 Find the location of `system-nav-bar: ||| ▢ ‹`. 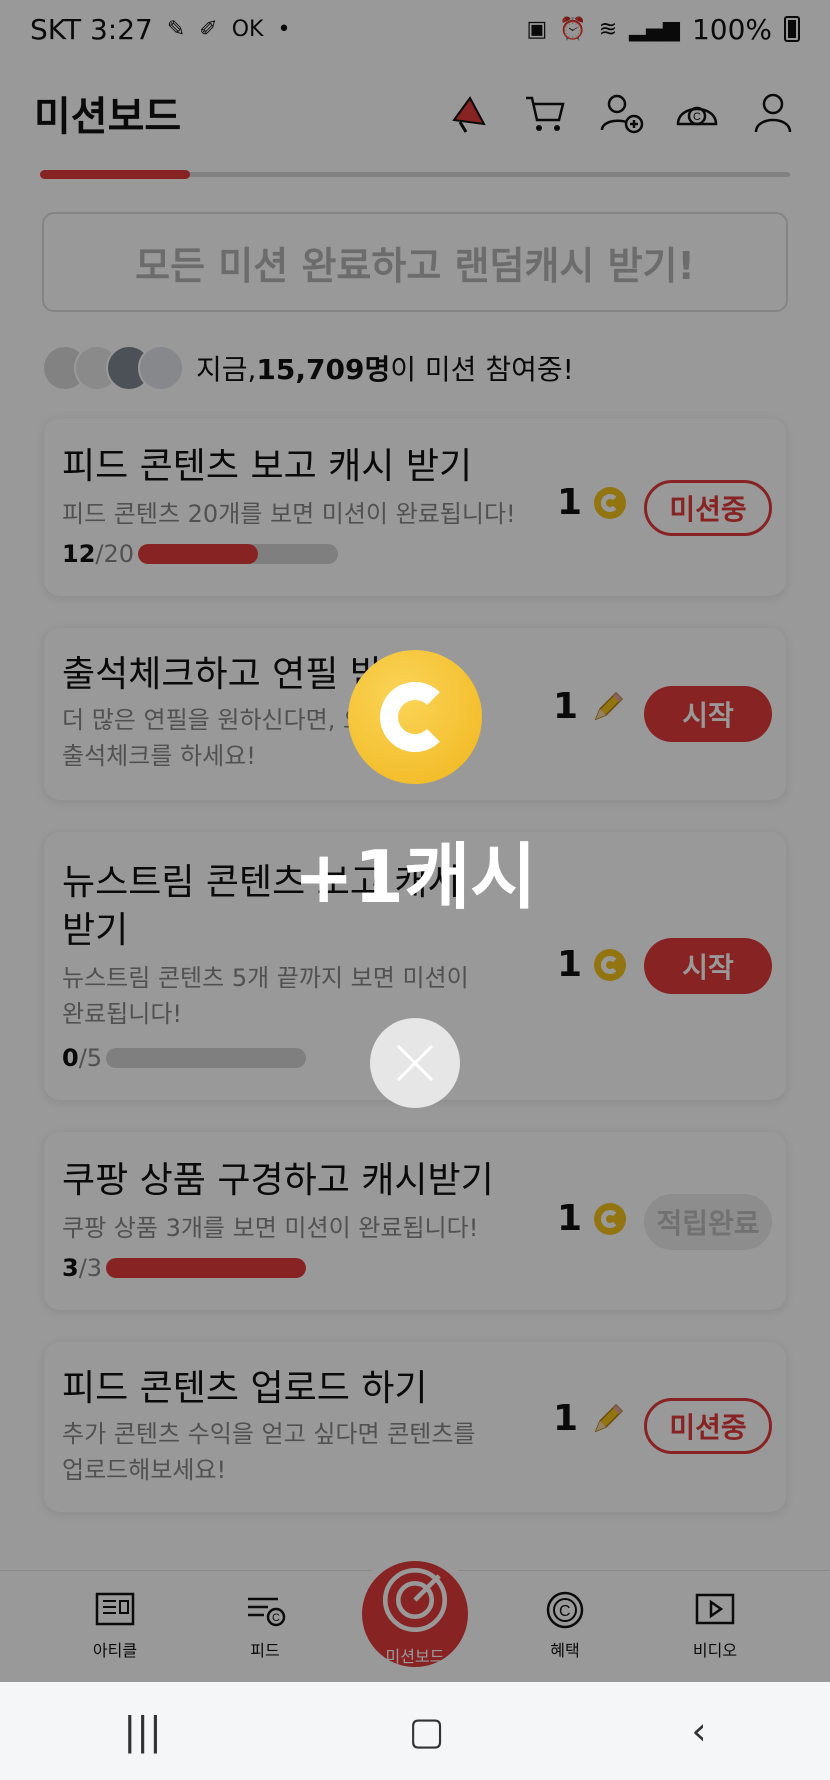

system-nav-bar: ||| ▢ ‹ is located at coordinates (415, 1731).